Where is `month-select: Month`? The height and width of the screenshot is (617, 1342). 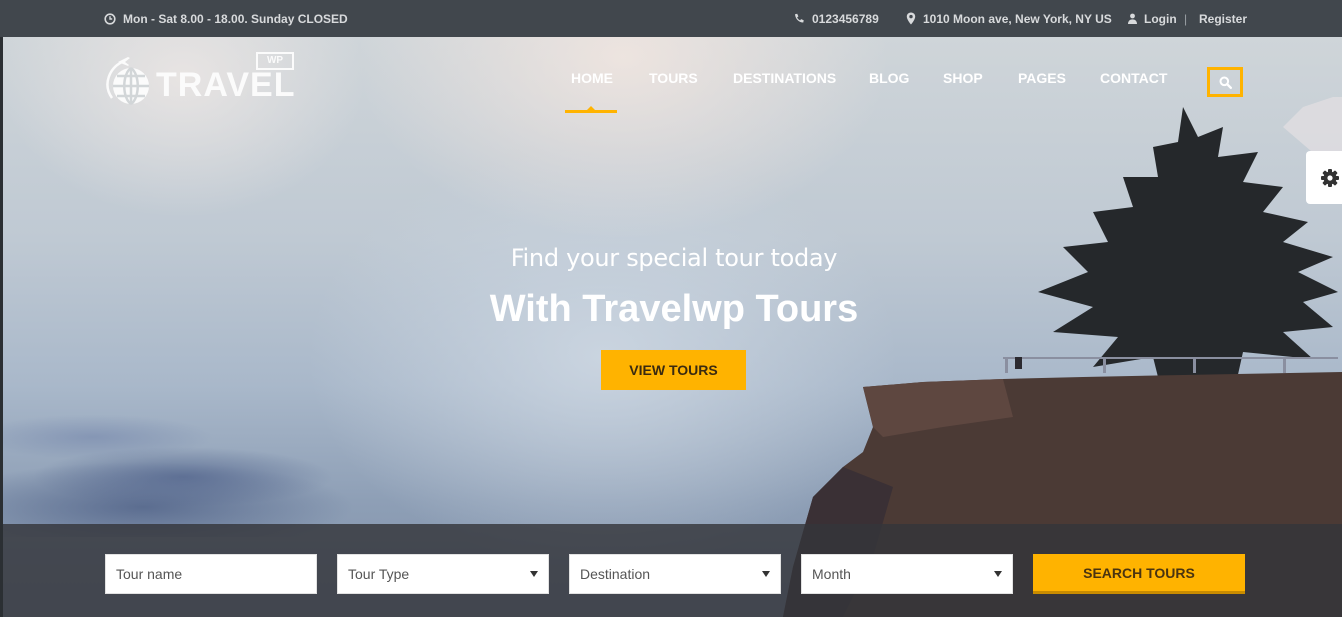 month-select: Month is located at coordinates (907, 574).